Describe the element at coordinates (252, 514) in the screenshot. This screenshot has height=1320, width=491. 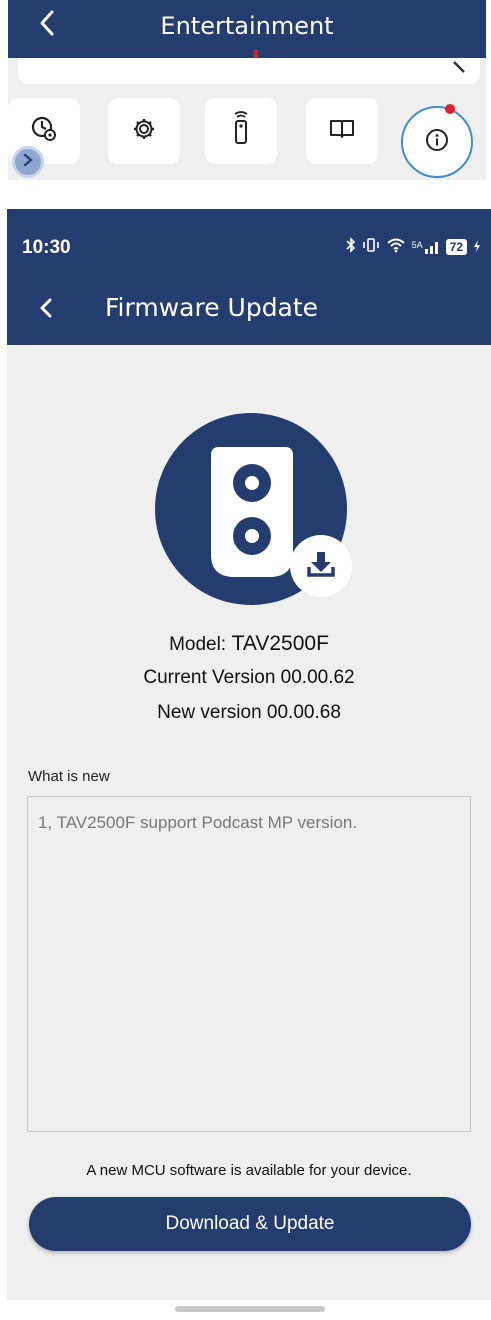
I see `speaker-icon` at that location.